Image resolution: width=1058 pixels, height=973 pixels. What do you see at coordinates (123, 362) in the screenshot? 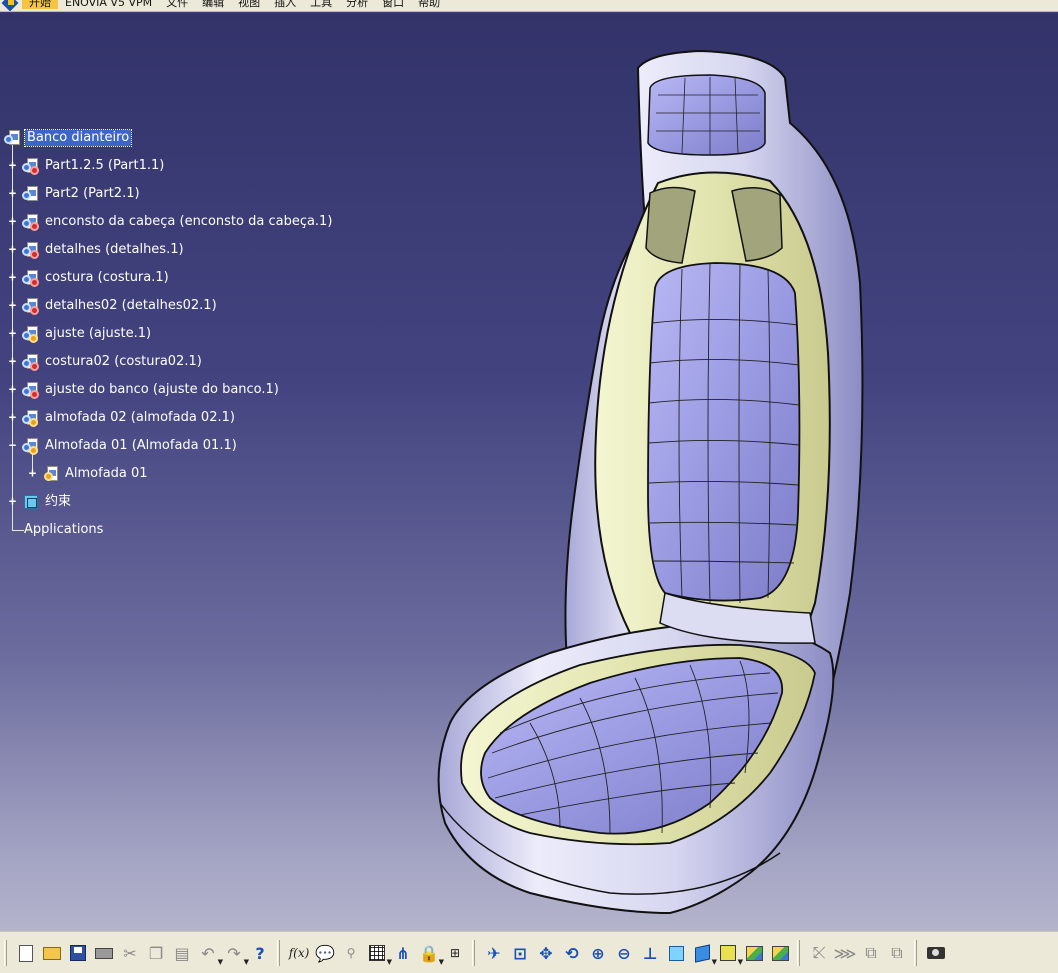
I see `tree-item-label: costura02 (costura02.1)` at bounding box center [123, 362].